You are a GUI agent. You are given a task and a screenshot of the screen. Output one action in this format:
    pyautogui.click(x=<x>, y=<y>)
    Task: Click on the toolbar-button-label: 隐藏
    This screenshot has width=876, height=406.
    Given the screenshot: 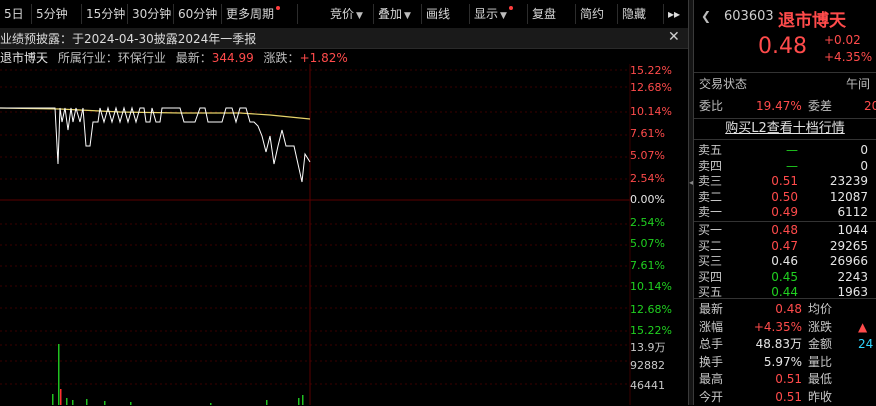 What is the action you would take?
    pyautogui.click(x=634, y=14)
    